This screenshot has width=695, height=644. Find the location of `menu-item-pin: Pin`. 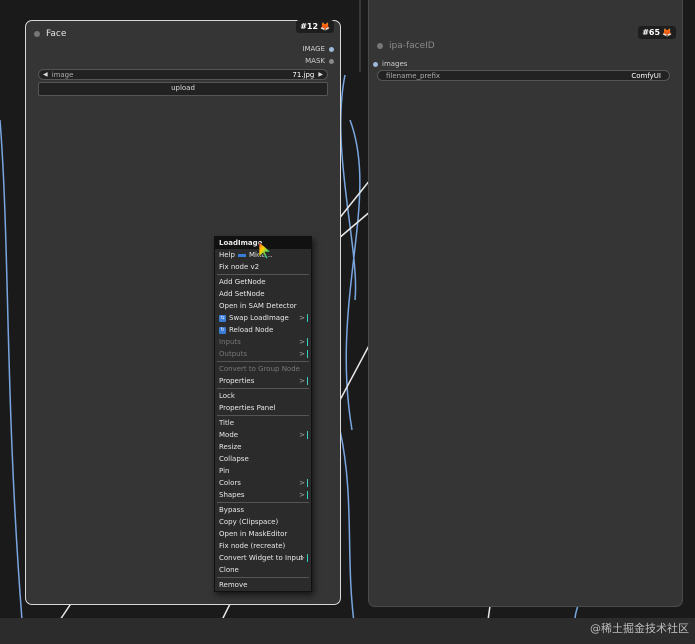

menu-item-pin: Pin is located at coordinates (263, 471).